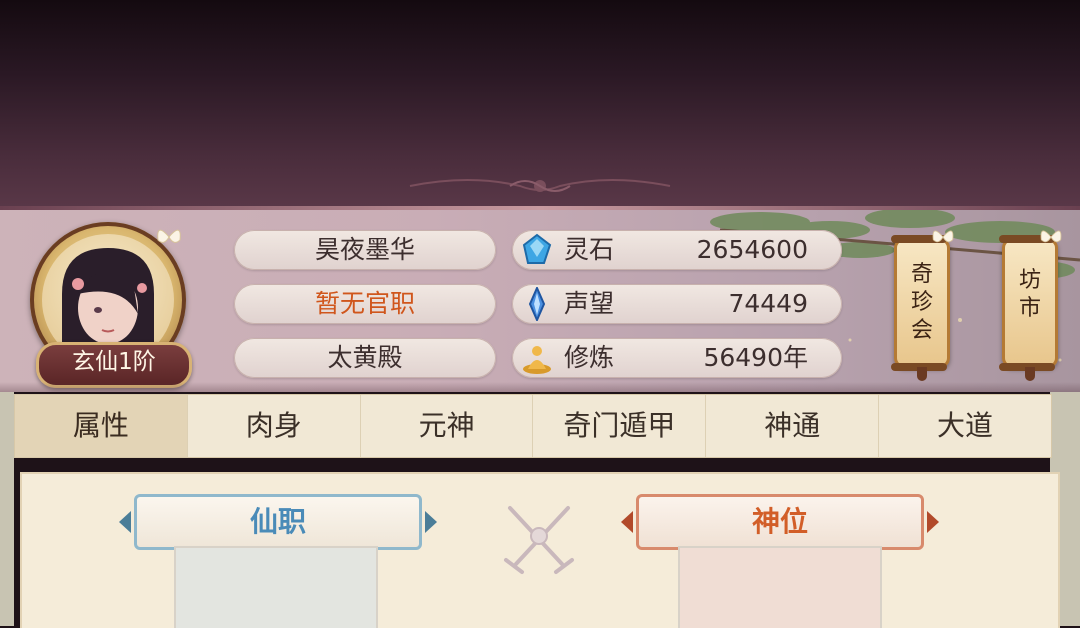 This screenshot has width=1080, height=628. Describe the element at coordinates (7, 509) in the screenshot. I see `panel-side-left` at that location.